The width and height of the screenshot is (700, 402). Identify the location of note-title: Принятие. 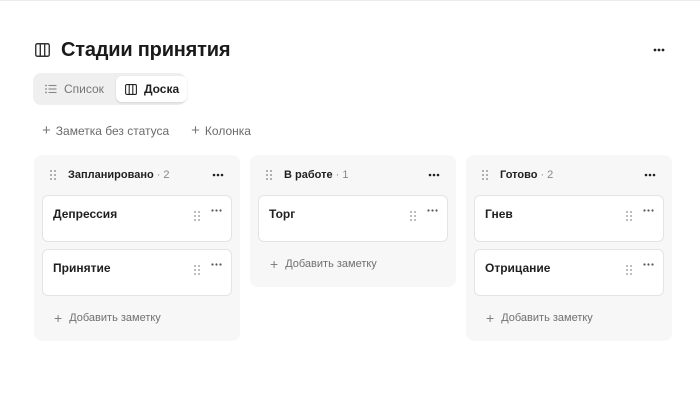
(82, 268).